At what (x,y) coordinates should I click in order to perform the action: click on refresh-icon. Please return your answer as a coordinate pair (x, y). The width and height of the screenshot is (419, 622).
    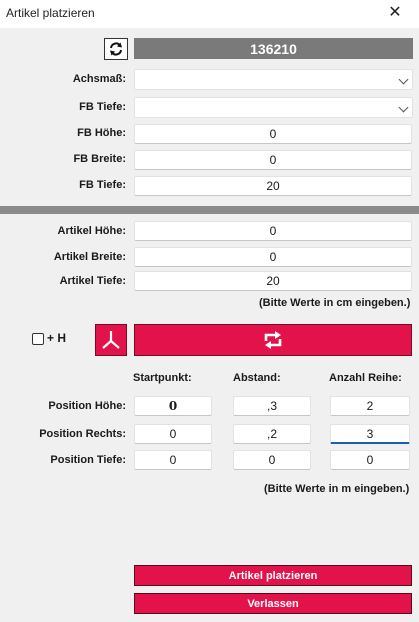
    Looking at the image, I should click on (116, 49).